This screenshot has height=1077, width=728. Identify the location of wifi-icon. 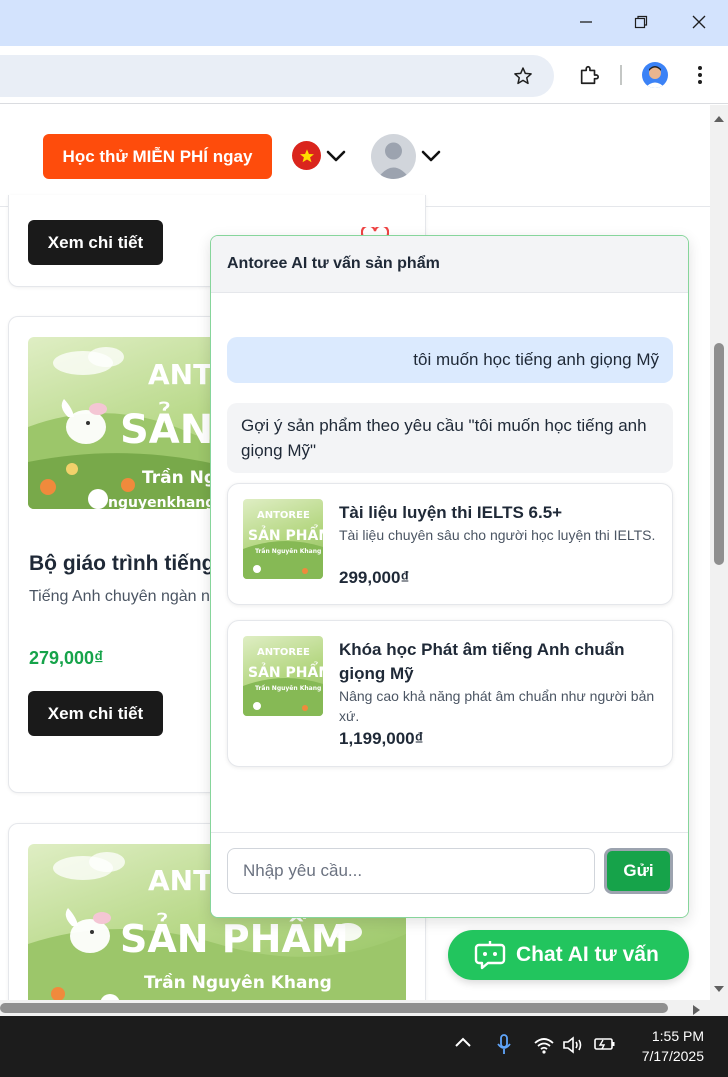
(544, 1045).